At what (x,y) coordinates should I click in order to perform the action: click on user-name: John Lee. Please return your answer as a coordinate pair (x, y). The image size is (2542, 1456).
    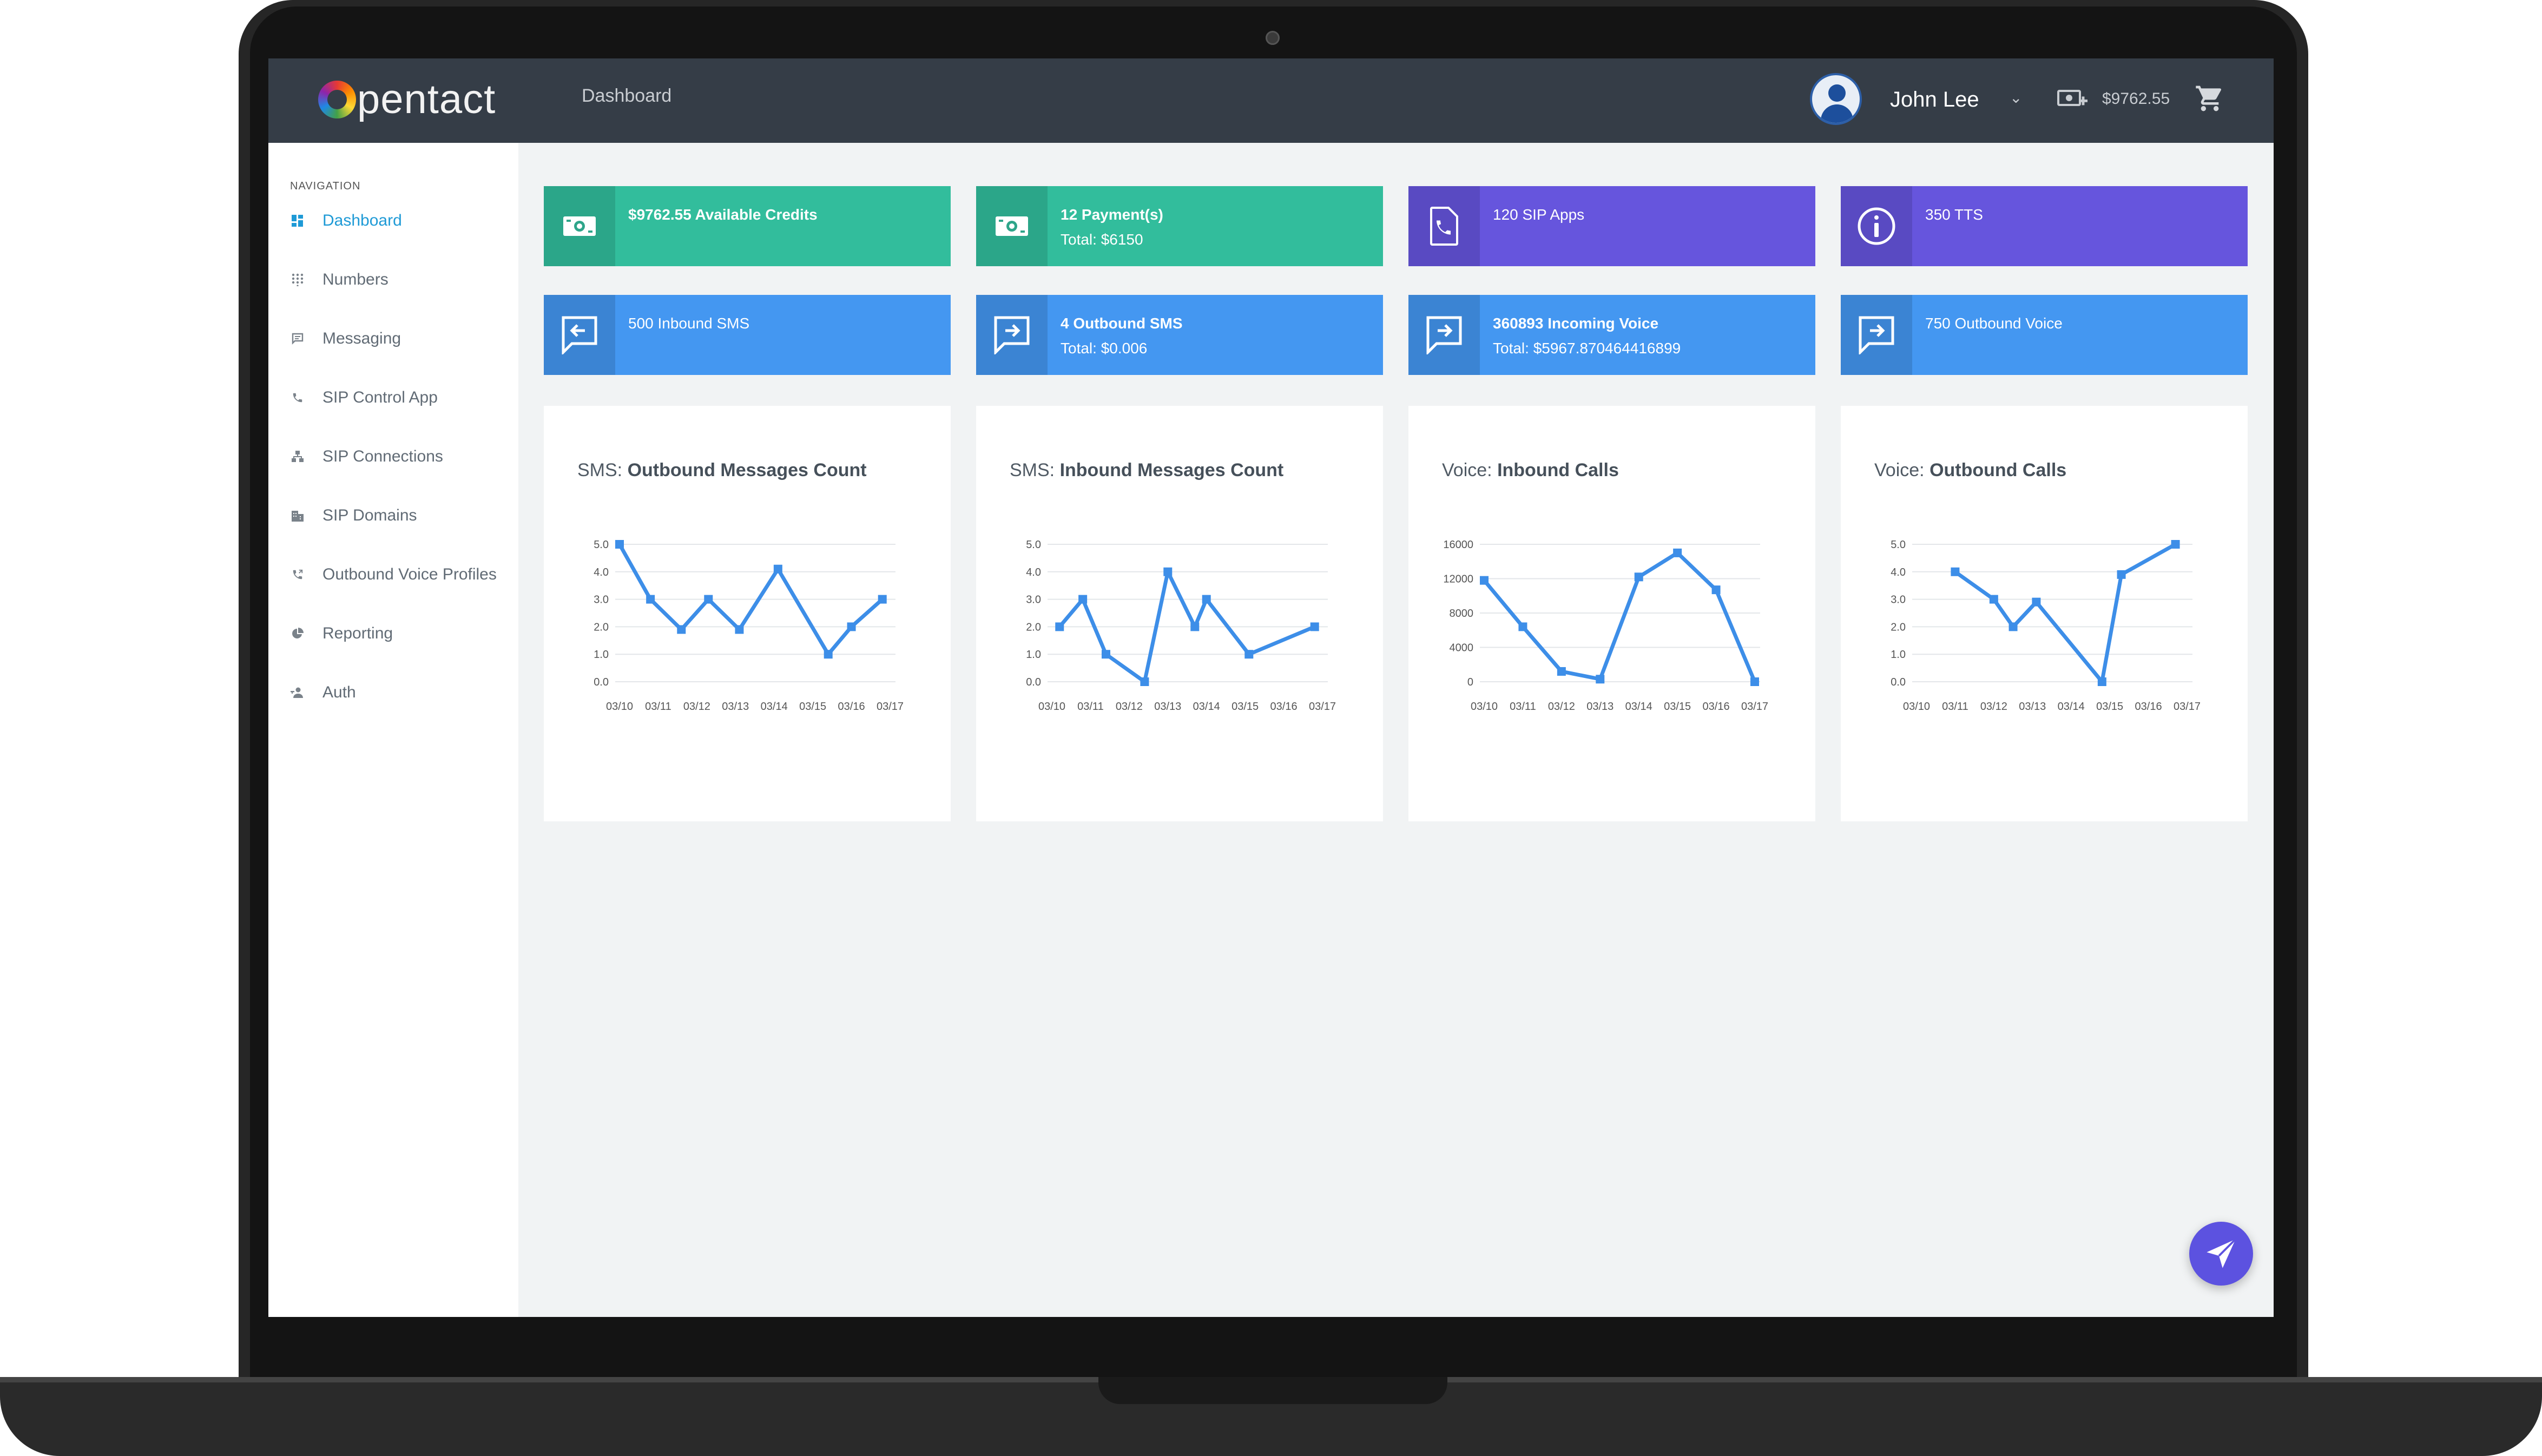
    Looking at the image, I should click on (1934, 100).